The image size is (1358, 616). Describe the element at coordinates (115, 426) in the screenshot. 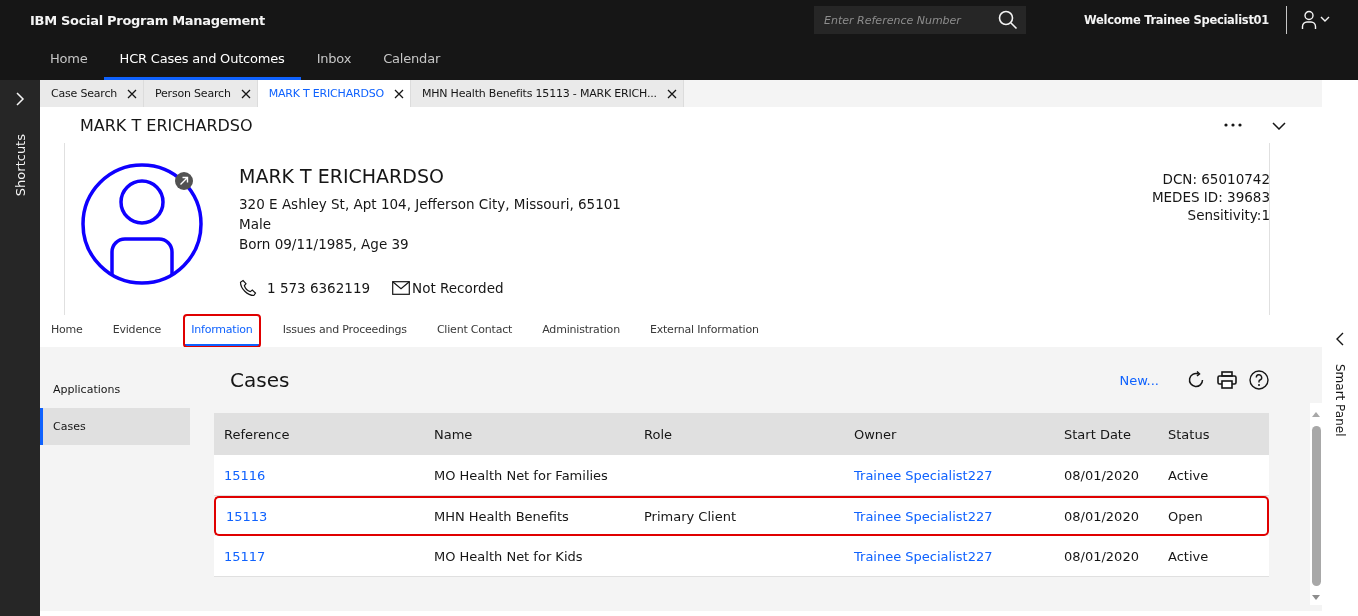

I see `side-nav-item: Cases` at that location.